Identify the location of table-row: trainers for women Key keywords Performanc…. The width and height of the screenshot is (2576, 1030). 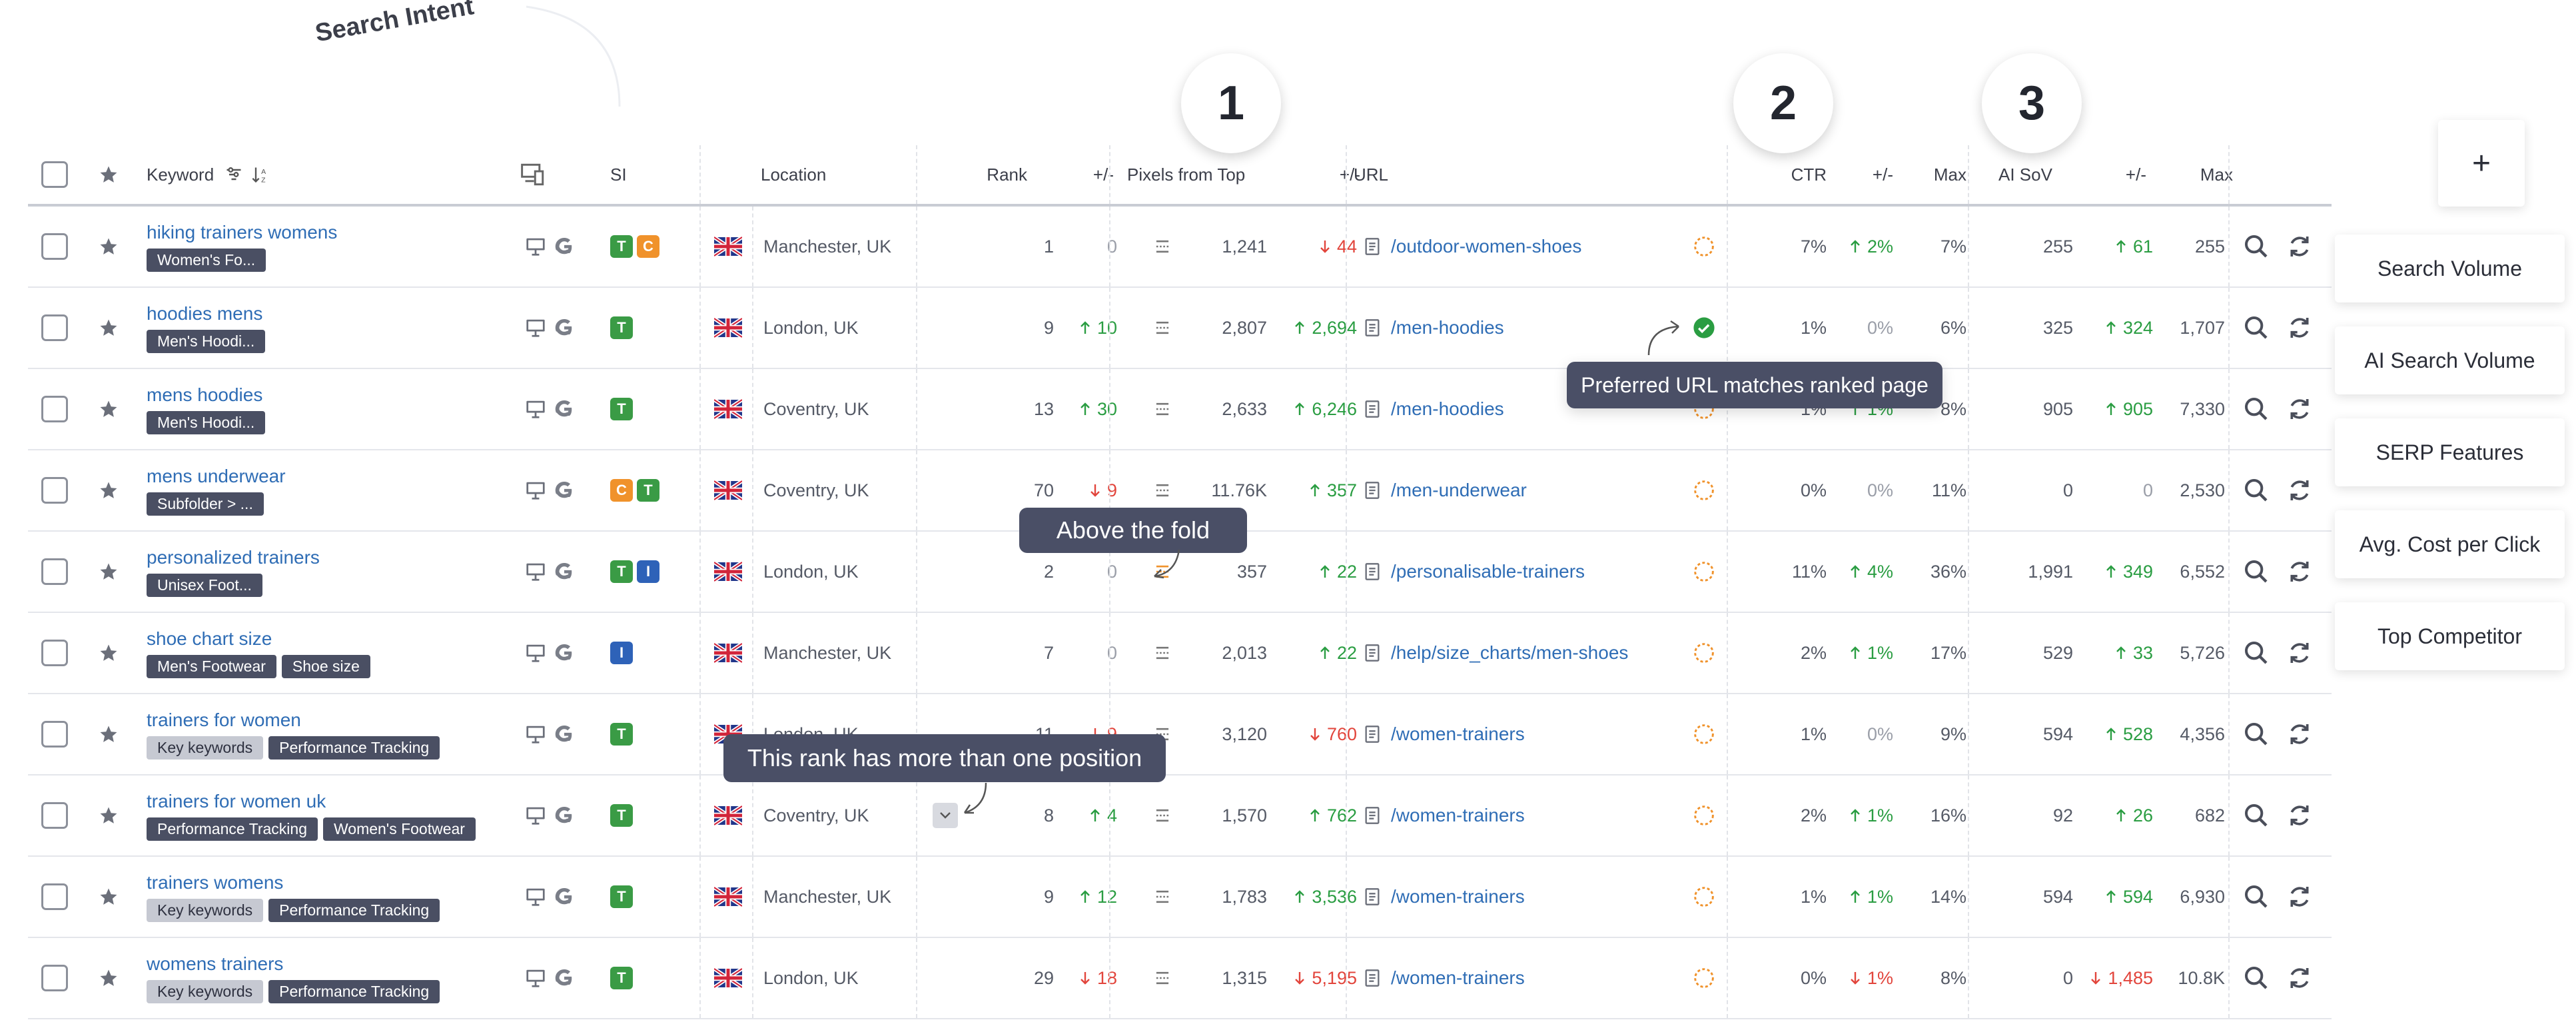
(1180, 734).